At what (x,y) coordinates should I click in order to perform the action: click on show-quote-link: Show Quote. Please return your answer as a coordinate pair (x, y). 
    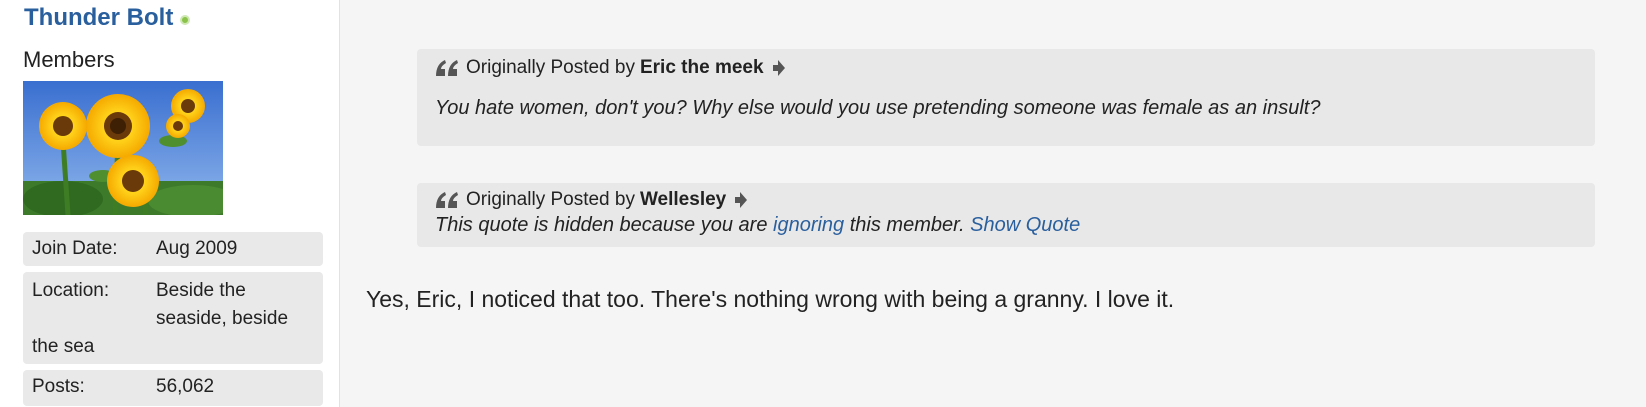
    Looking at the image, I should click on (1025, 225).